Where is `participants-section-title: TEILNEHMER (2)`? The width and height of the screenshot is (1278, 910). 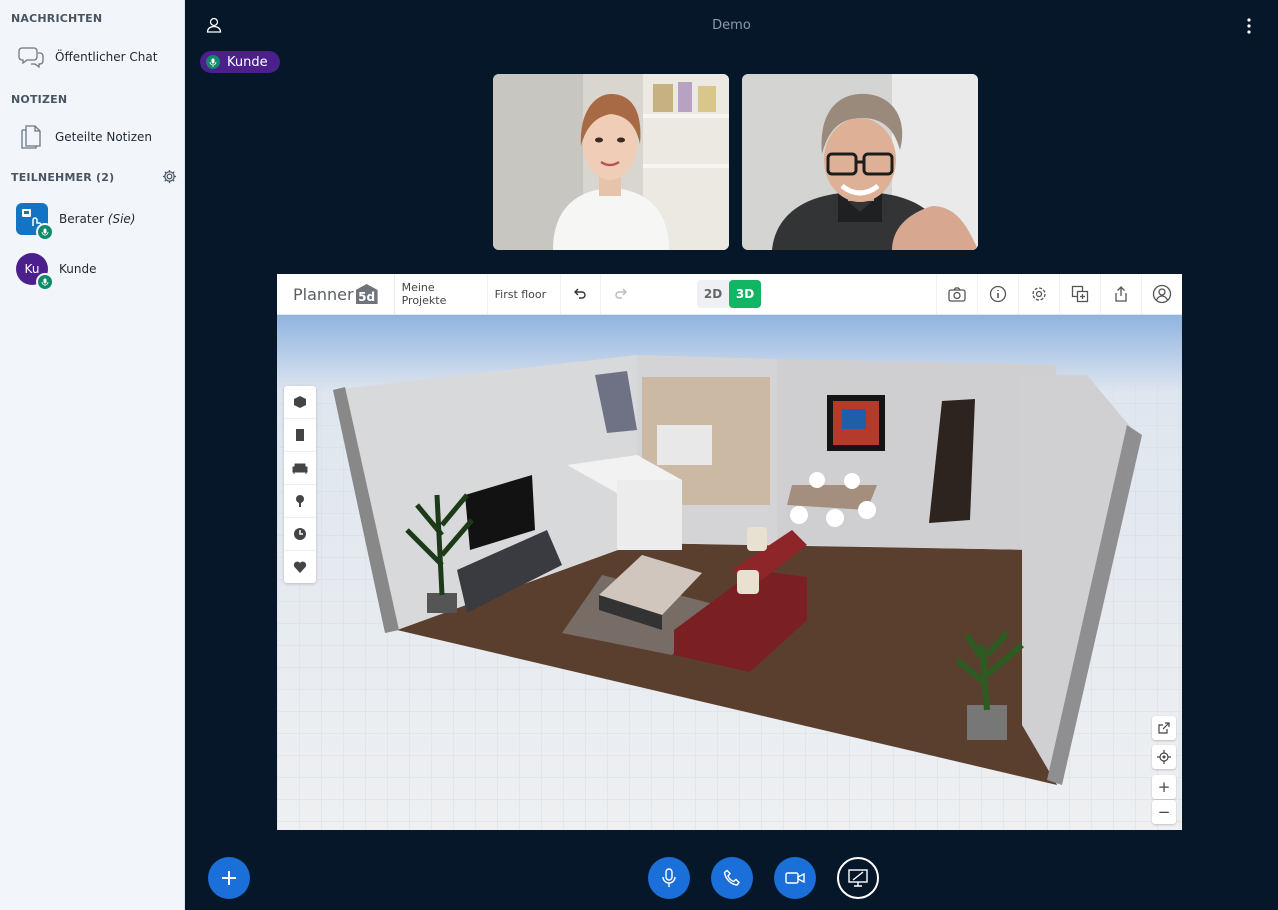 participants-section-title: TEILNEHMER (2) is located at coordinates (63, 177).